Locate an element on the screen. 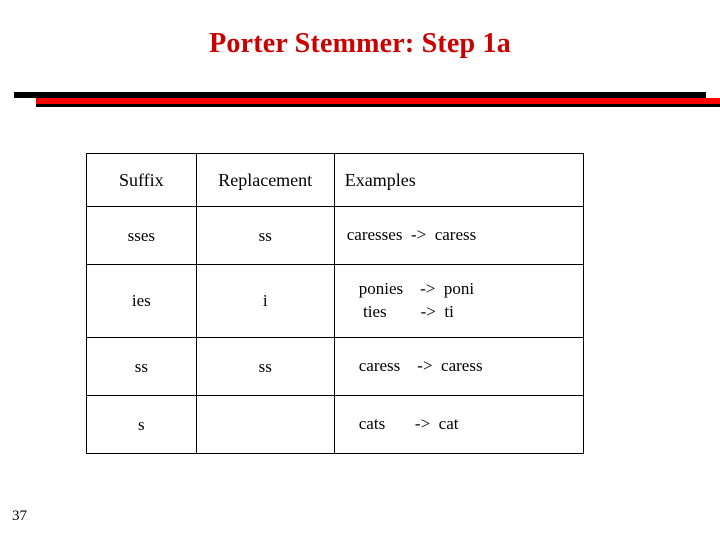 The height and width of the screenshot is (540, 720). column-header-replacement: Replacement is located at coordinates (265, 180).